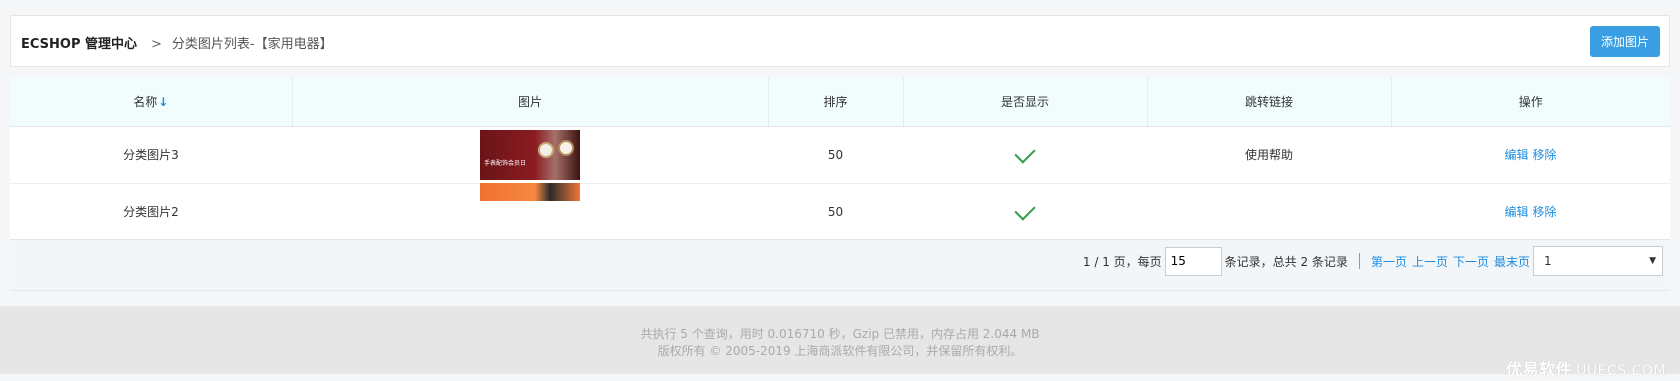  What do you see at coordinates (1652, 261) in the screenshot?
I see `caret-down-icon: ▼` at bounding box center [1652, 261].